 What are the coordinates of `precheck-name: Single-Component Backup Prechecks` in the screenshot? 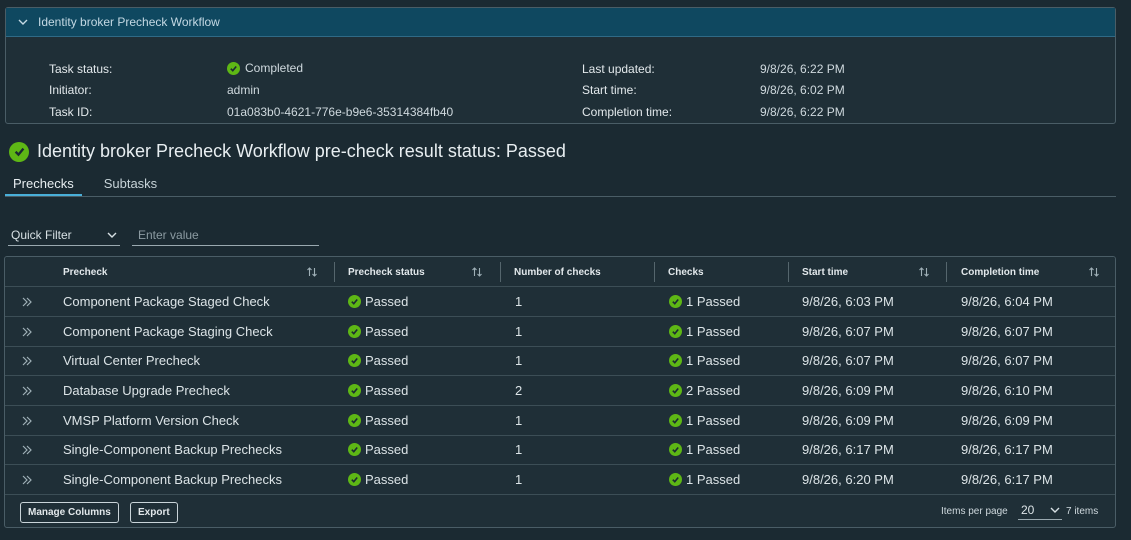 It's located at (172, 479).